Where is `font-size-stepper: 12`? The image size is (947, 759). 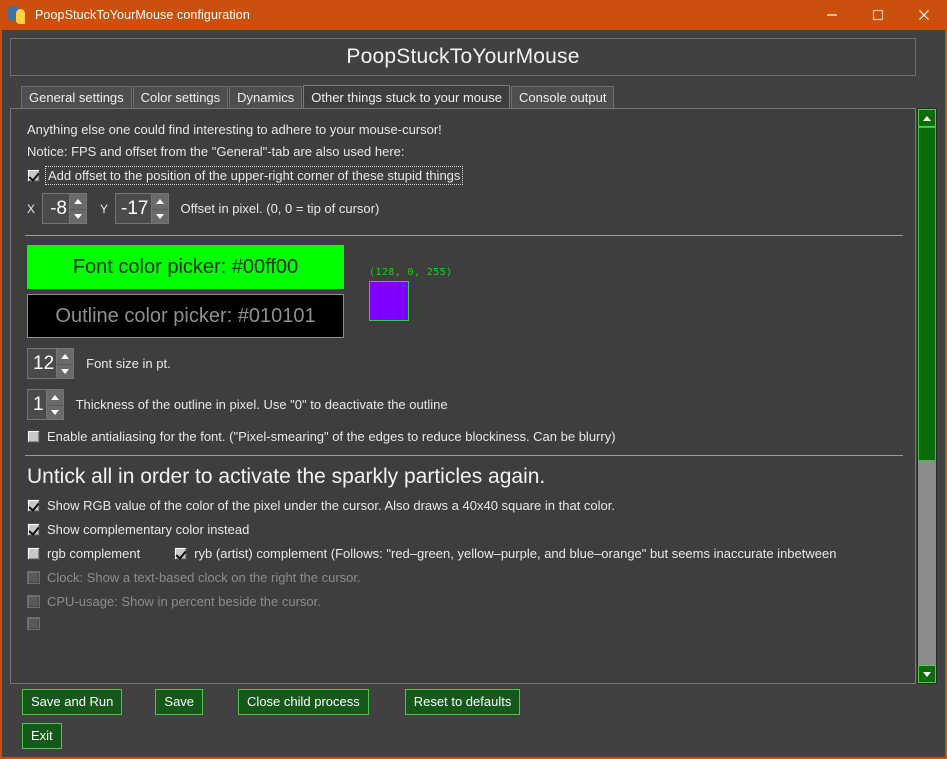
font-size-stepper: 12 is located at coordinates (51, 363).